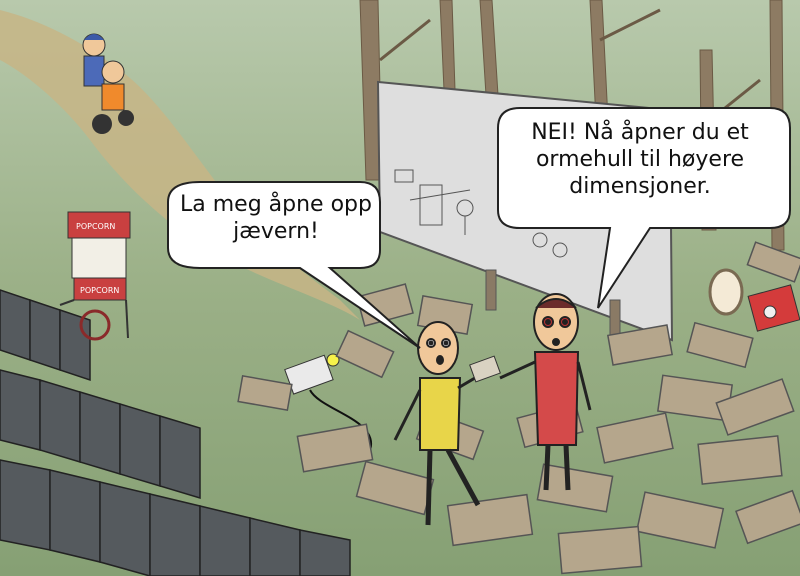  Describe the element at coordinates (95, 226) in the screenshot. I see `popcorn-sign-top: POPCORN` at that location.